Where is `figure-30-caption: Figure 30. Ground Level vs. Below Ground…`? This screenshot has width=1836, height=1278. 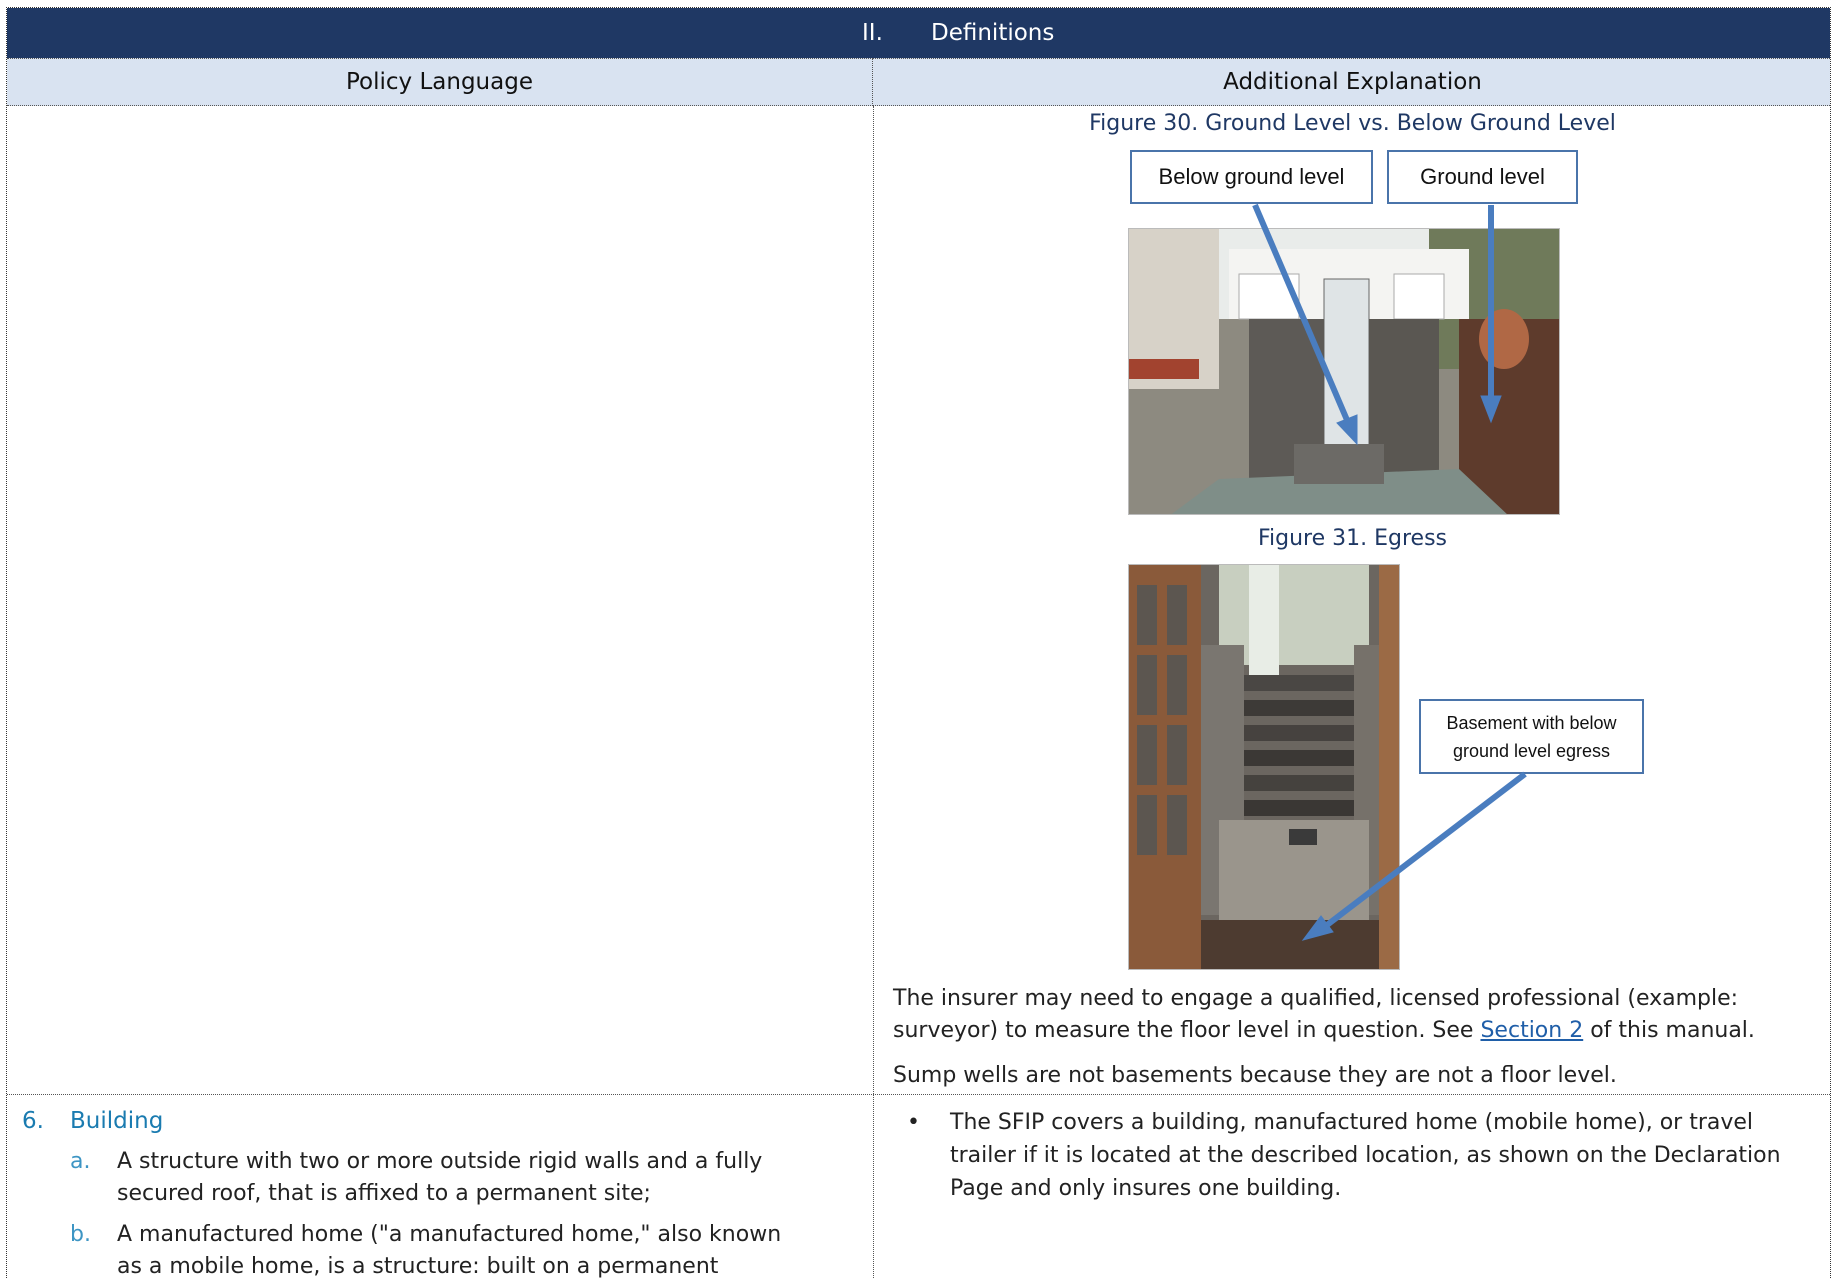
figure-30-caption: Figure 30. Ground Level vs. Below Ground… is located at coordinates (1352, 123).